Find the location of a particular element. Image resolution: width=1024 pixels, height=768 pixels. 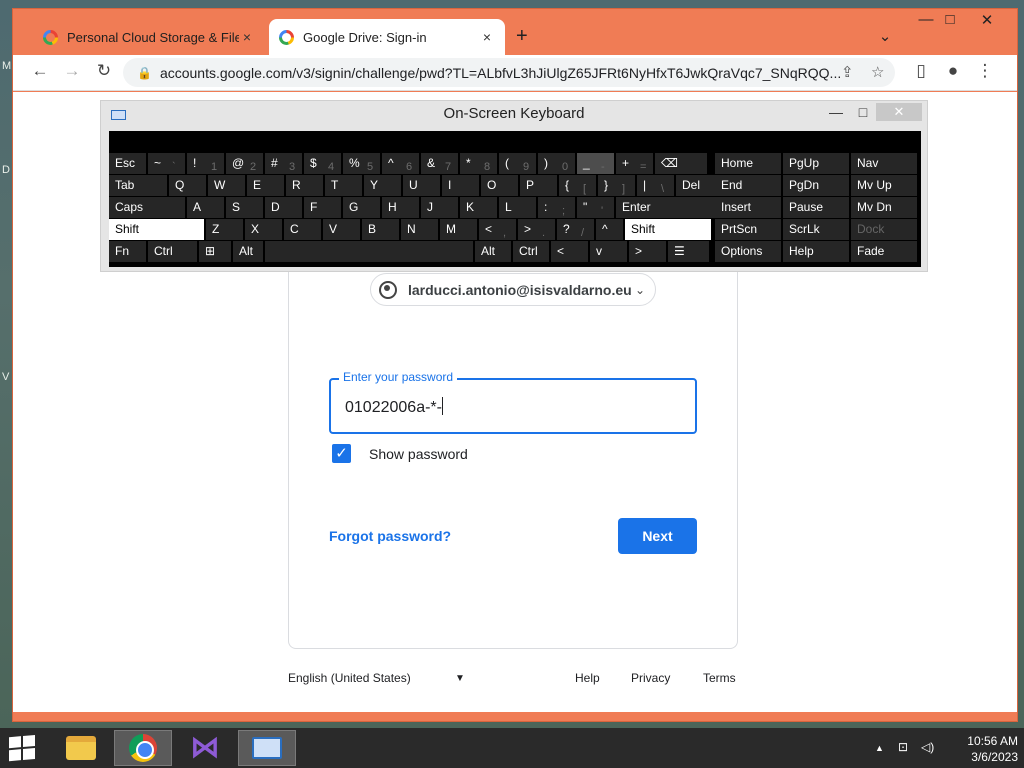

osk-key: $4 is located at coordinates (322, 163).